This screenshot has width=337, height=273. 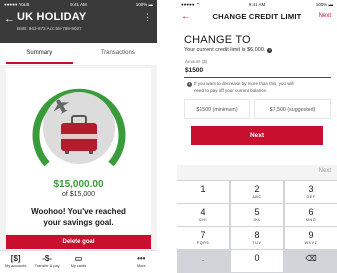 What do you see at coordinates (255, 70) in the screenshot?
I see `amount-input` at bounding box center [255, 70].